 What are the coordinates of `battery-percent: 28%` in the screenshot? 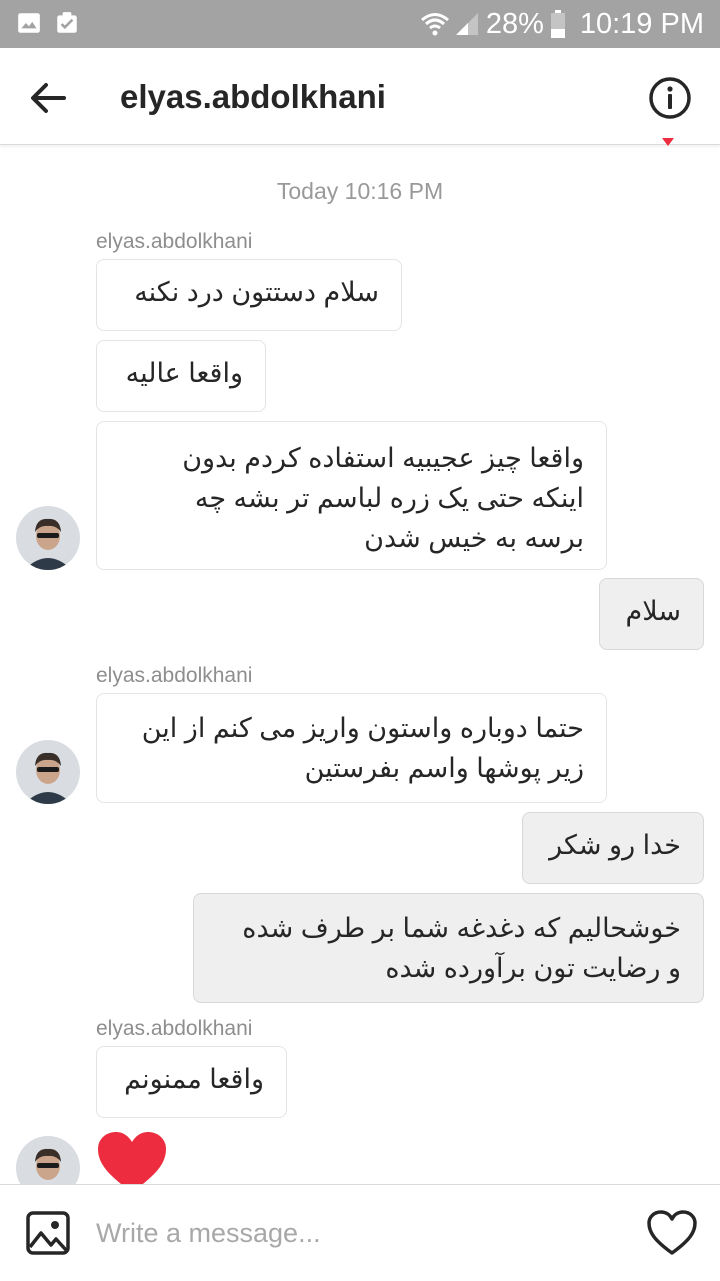 It's located at (514, 23).